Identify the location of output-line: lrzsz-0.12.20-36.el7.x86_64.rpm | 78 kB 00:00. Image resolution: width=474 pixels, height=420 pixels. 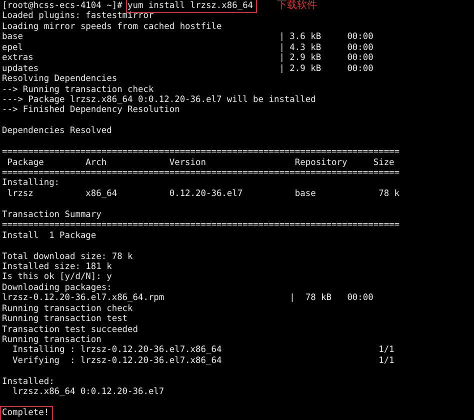
(188, 298).